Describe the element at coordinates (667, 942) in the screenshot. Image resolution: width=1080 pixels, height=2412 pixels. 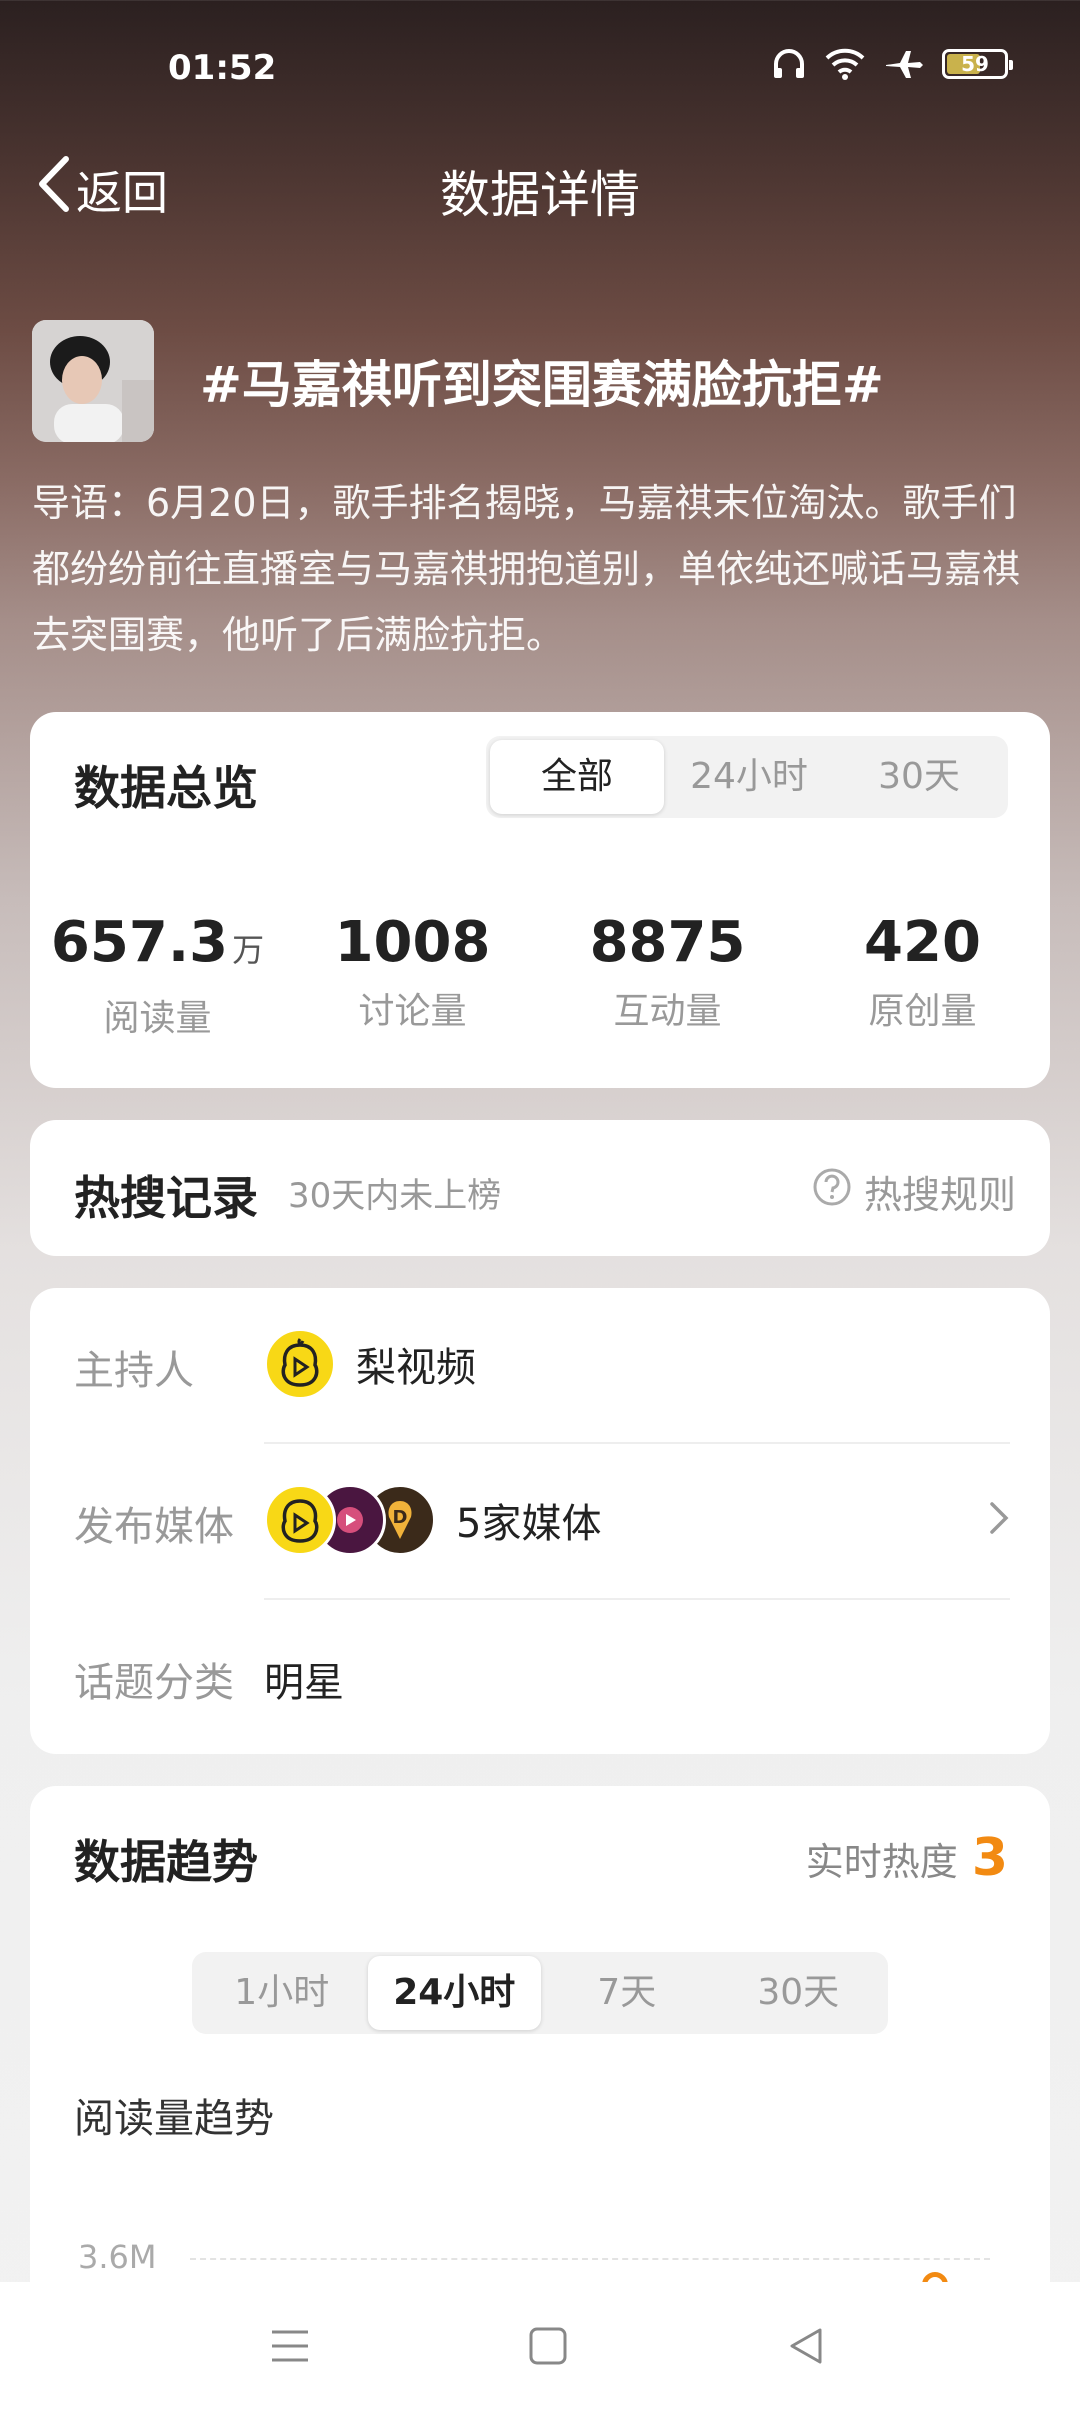
I see `stat-interactions-value: 8875` at that location.